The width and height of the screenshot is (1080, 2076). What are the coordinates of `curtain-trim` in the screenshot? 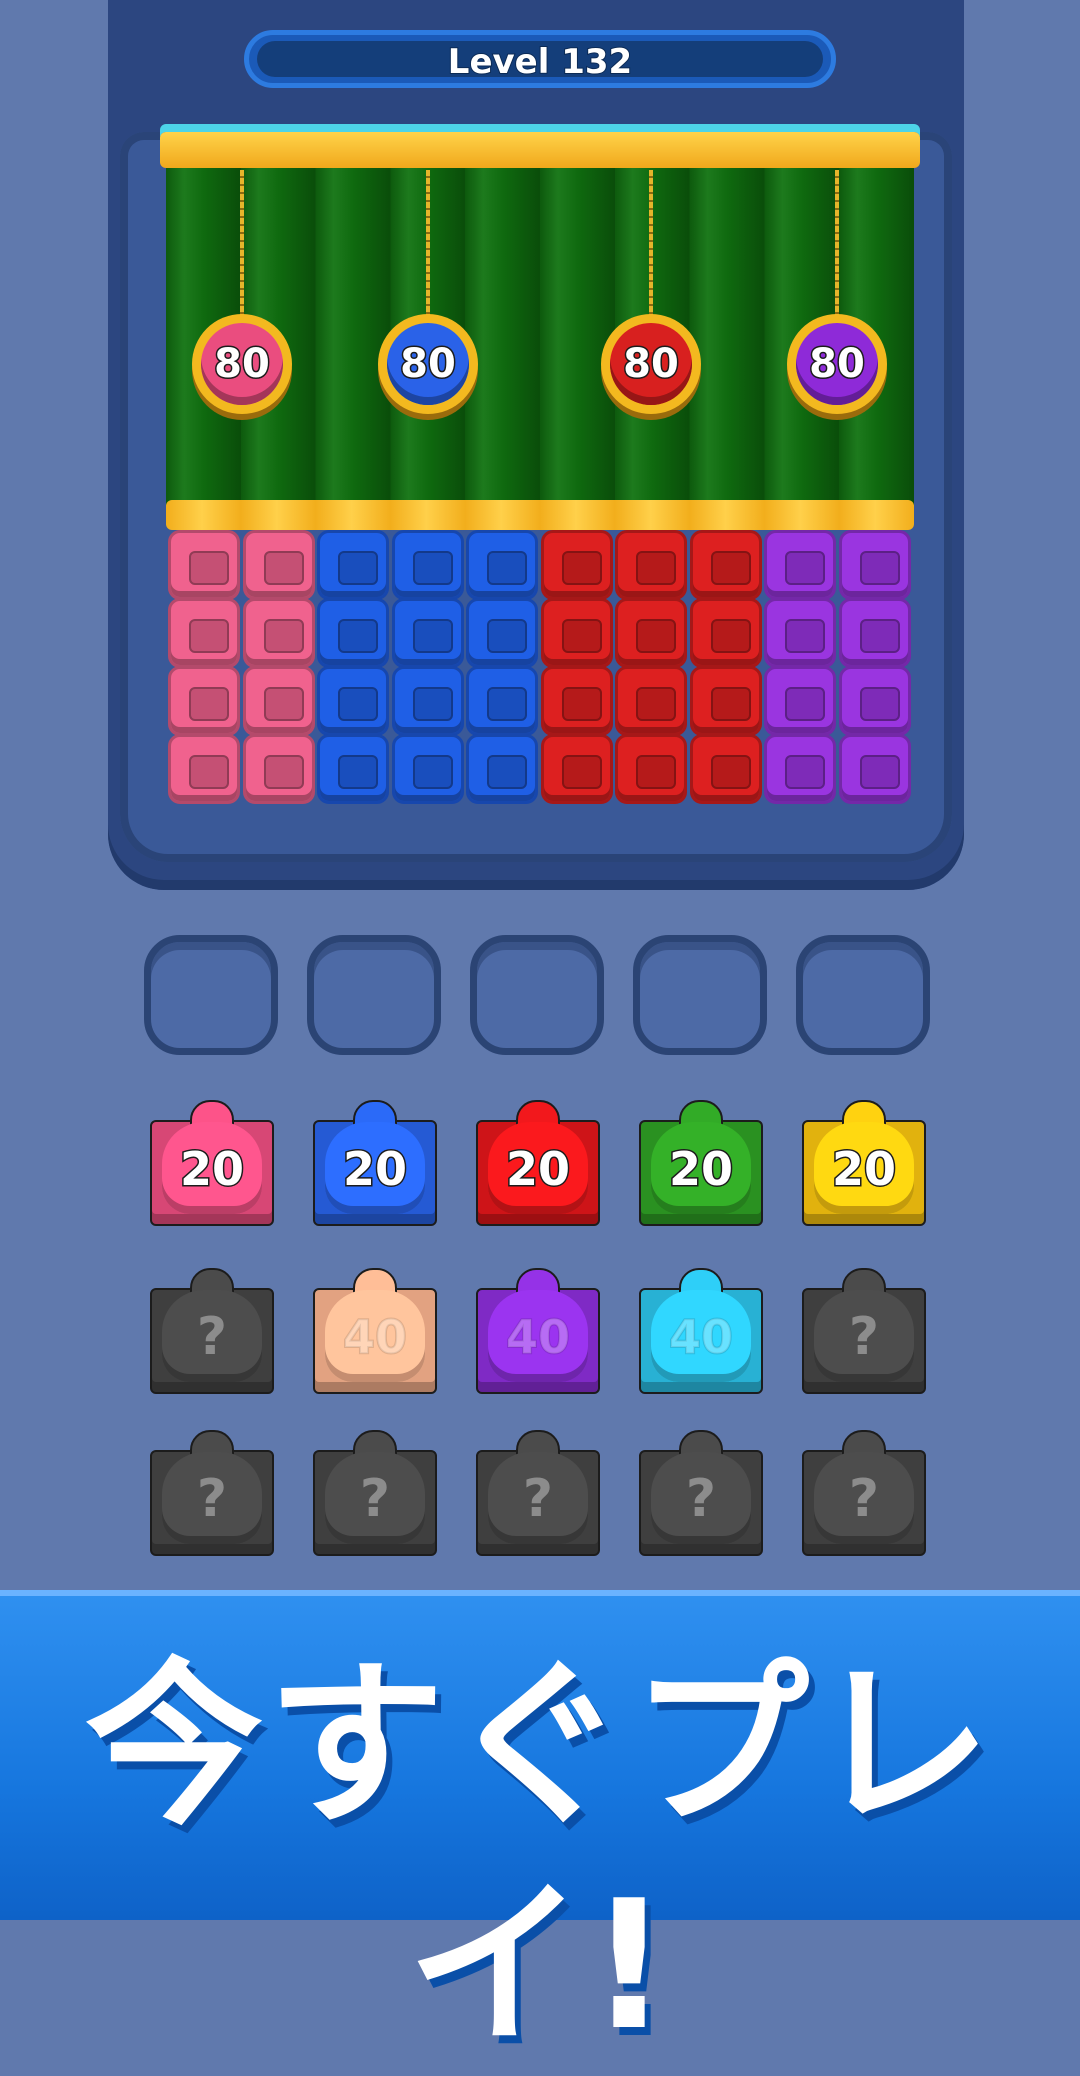 It's located at (540, 515).